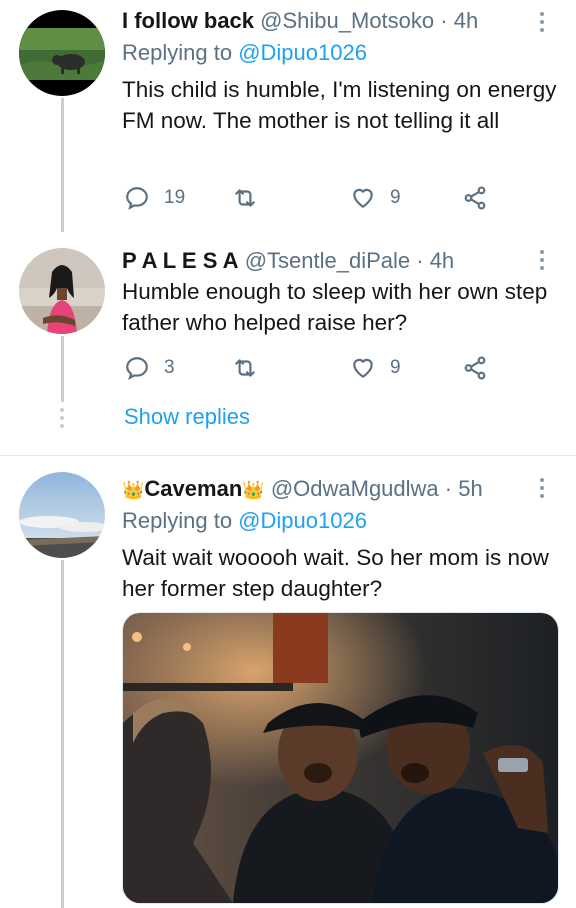  I want to click on display-name: P A L E S A, so click(180, 260).